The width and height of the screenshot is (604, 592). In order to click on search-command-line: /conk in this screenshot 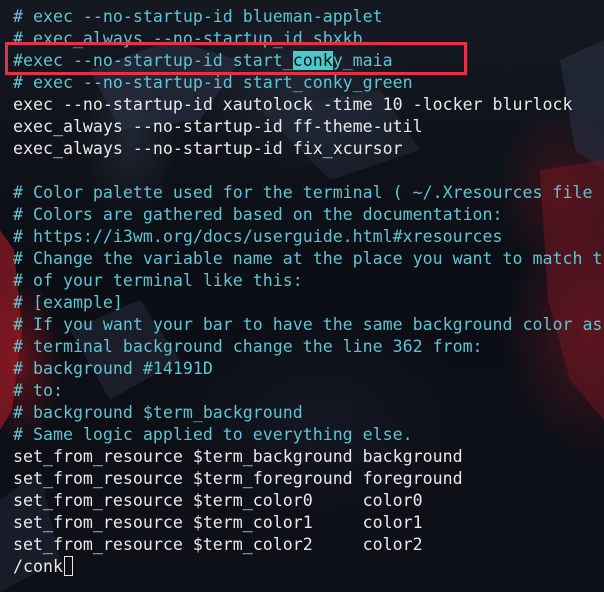, I will do `click(307, 567)`.